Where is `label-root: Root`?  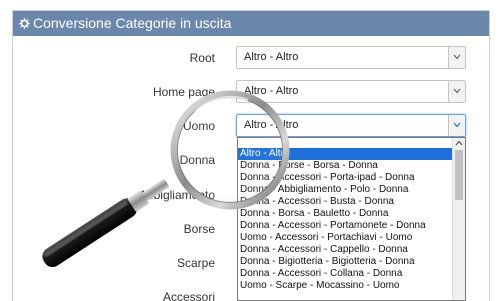 label-root: Root is located at coordinates (202, 58).